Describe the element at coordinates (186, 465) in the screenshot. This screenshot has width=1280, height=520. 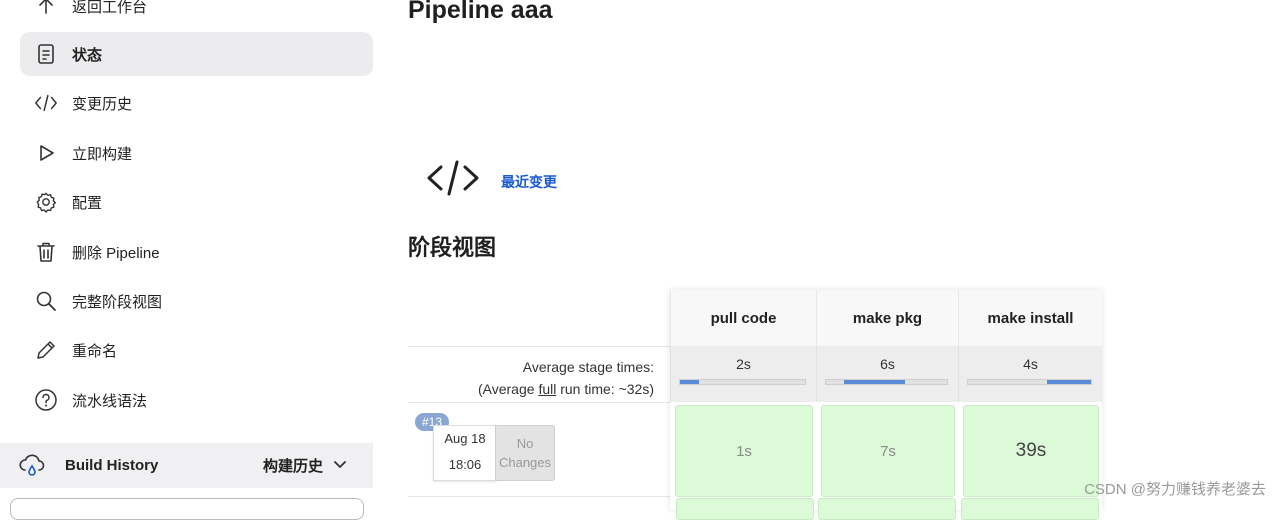
I see `build-history-bar: Build History 构建历史` at that location.